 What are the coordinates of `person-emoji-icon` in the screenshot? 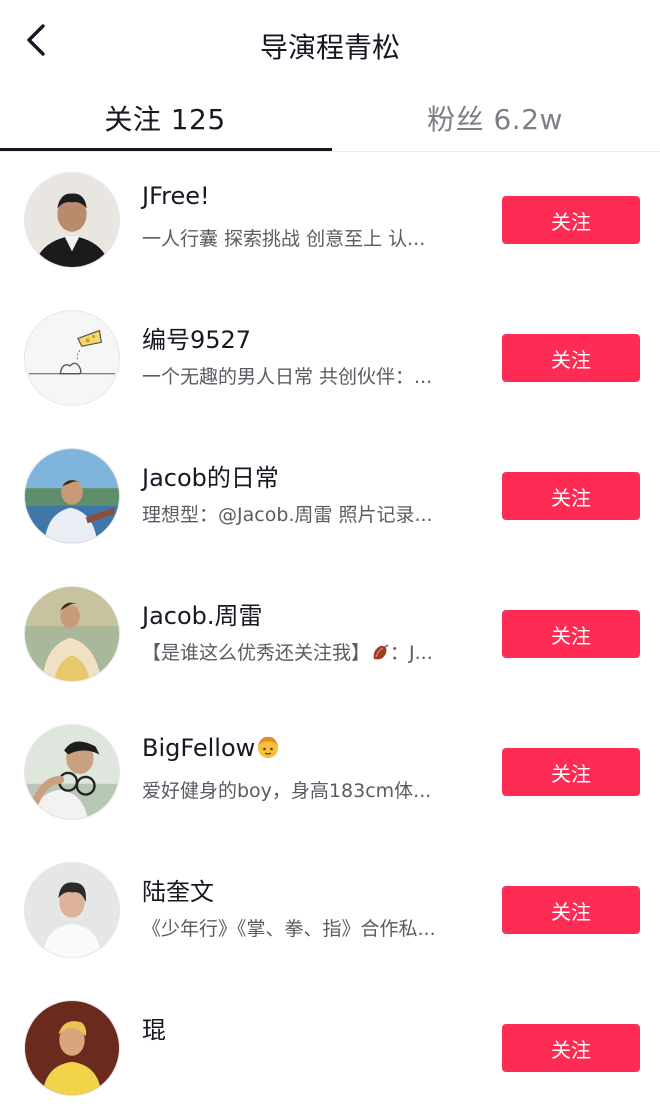 It's located at (268, 747).